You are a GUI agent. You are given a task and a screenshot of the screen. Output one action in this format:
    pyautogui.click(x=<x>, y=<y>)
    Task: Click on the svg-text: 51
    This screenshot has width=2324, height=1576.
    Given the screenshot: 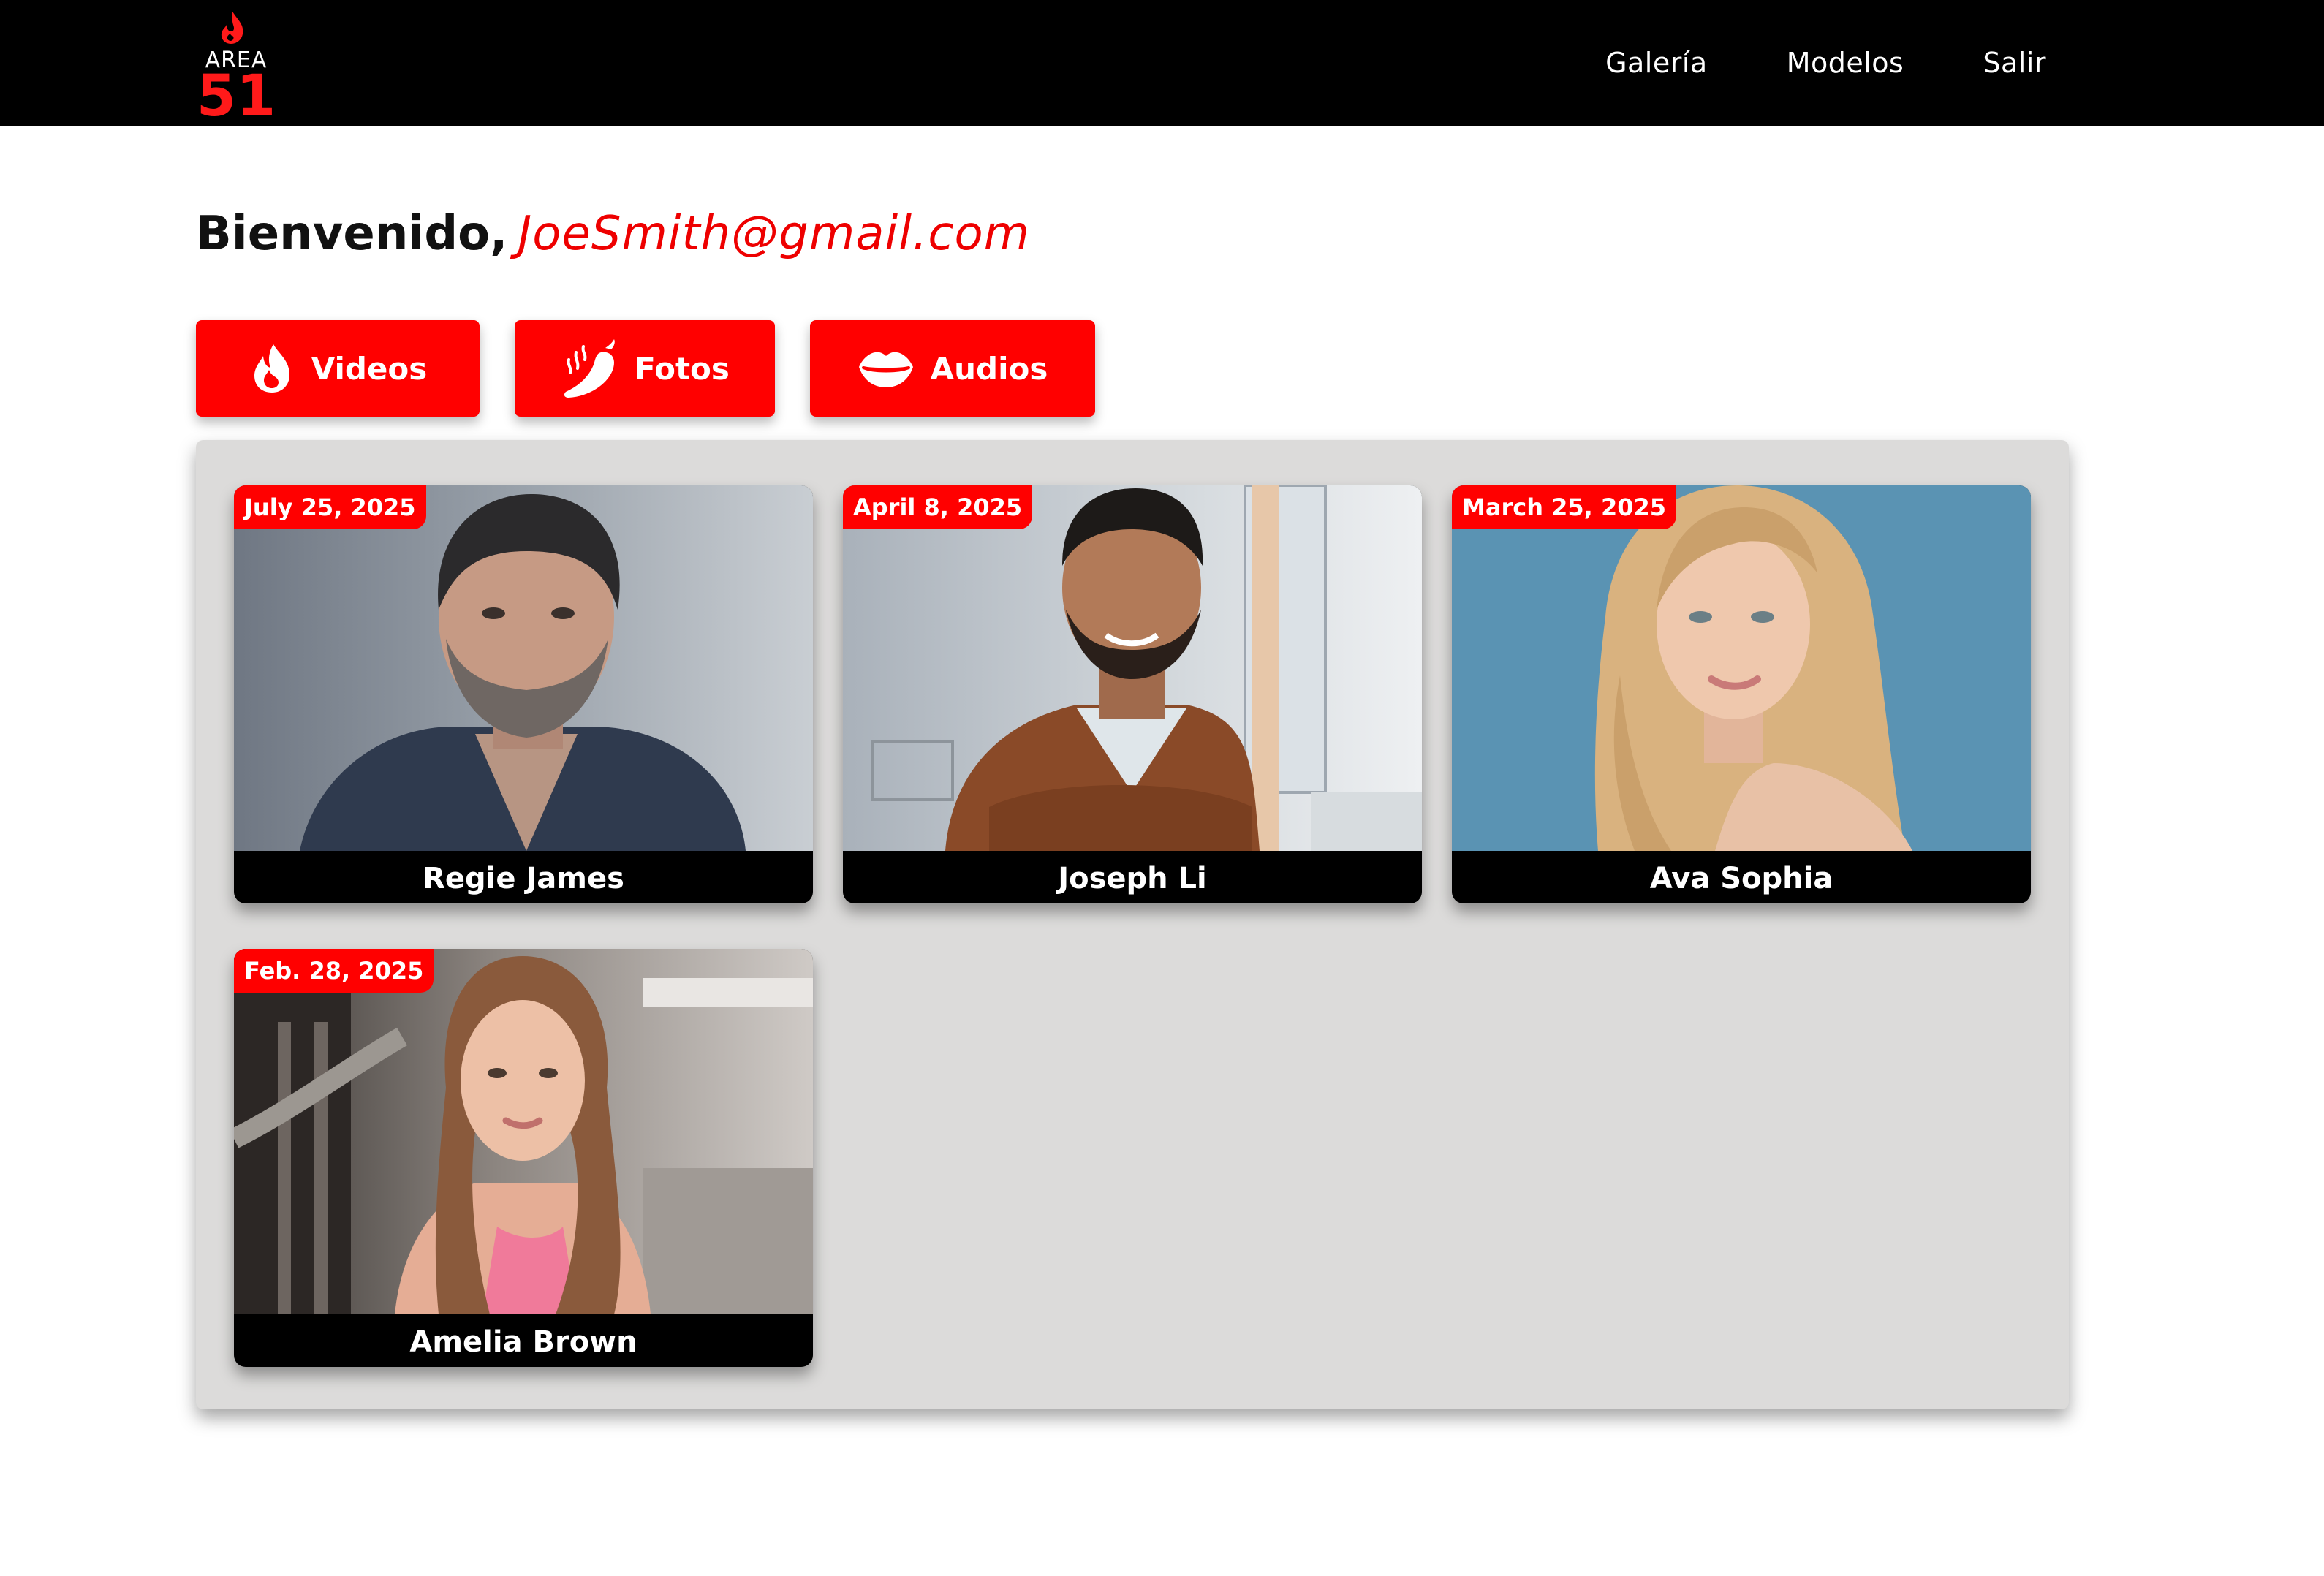 What is the action you would take?
    pyautogui.click(x=236, y=90)
    